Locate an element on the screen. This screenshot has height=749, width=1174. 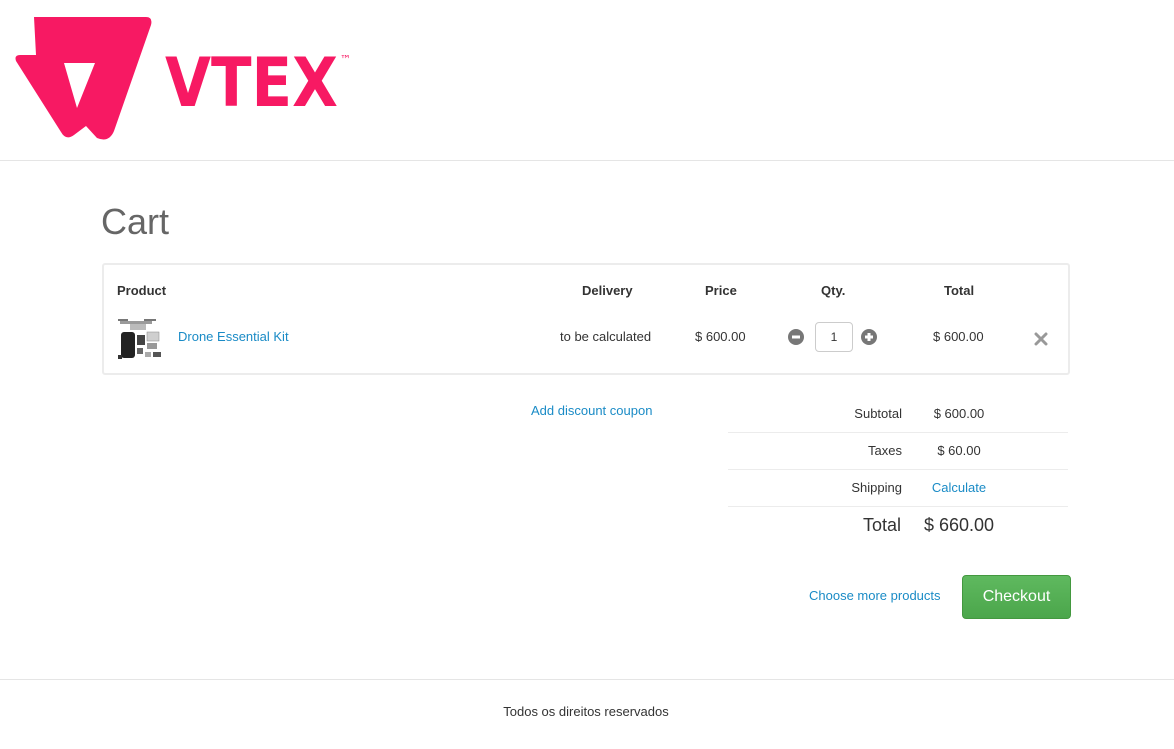
remove-item-button is located at coordinates (1041, 339).